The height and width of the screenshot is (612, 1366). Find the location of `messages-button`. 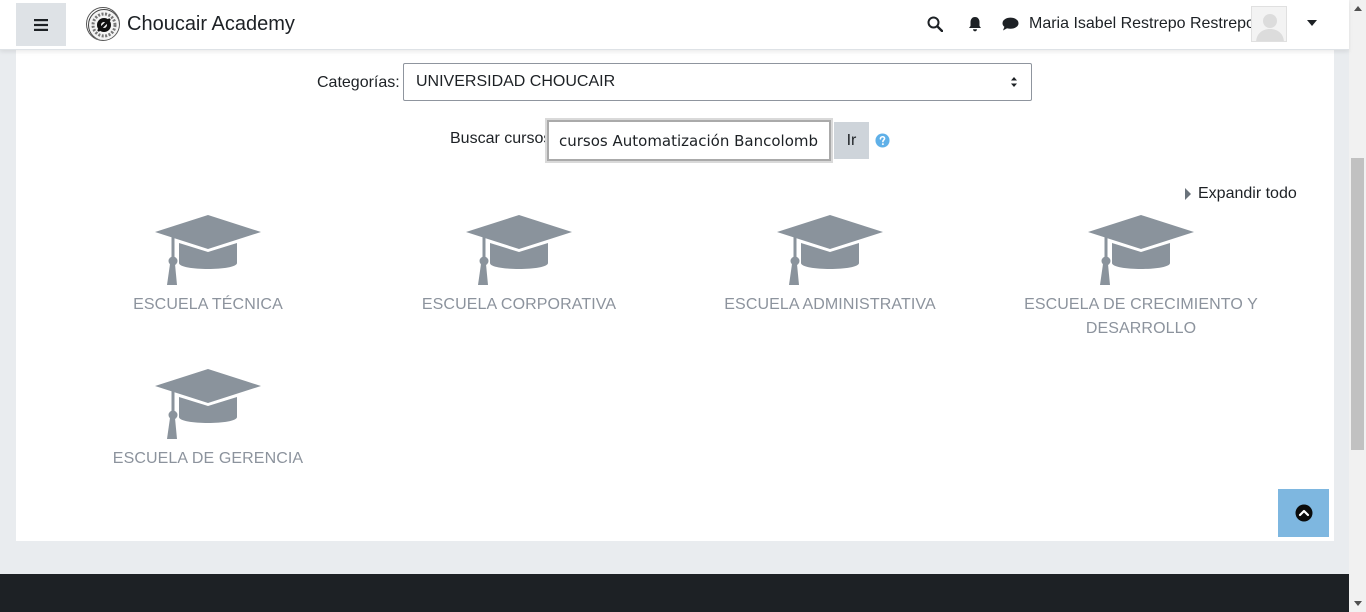

messages-button is located at coordinates (1010, 24).